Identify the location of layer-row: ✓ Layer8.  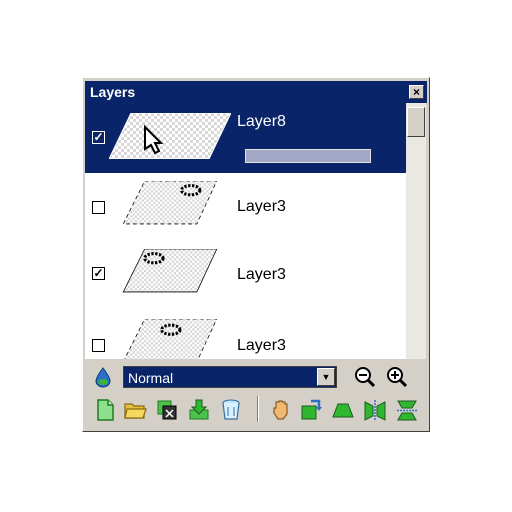
(245, 138).